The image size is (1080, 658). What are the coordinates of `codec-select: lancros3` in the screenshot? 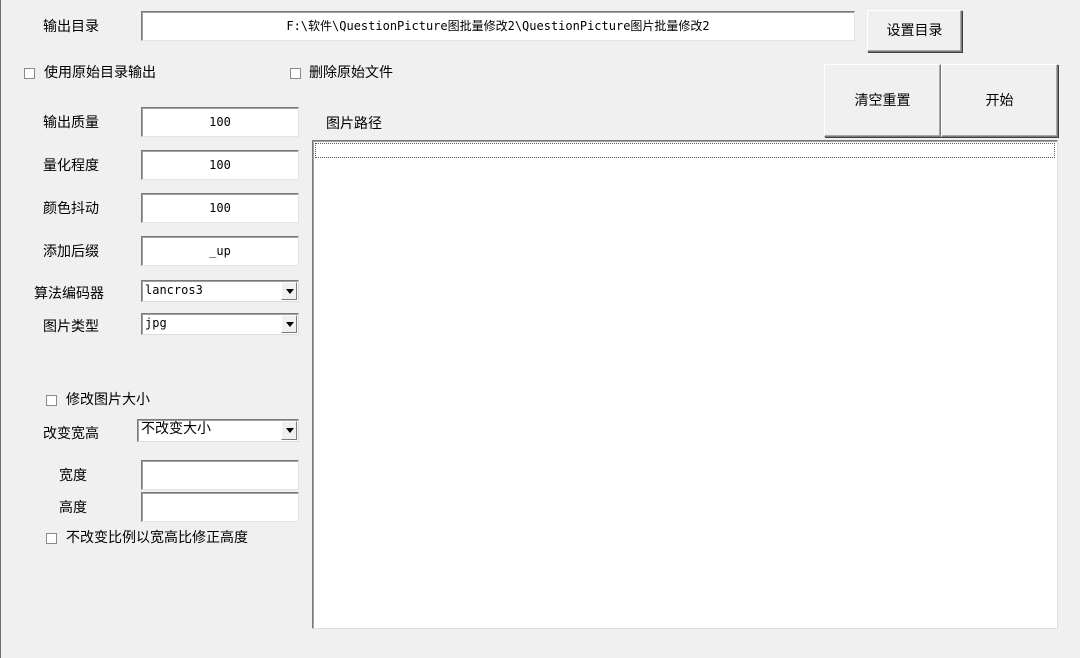 It's located at (220, 291).